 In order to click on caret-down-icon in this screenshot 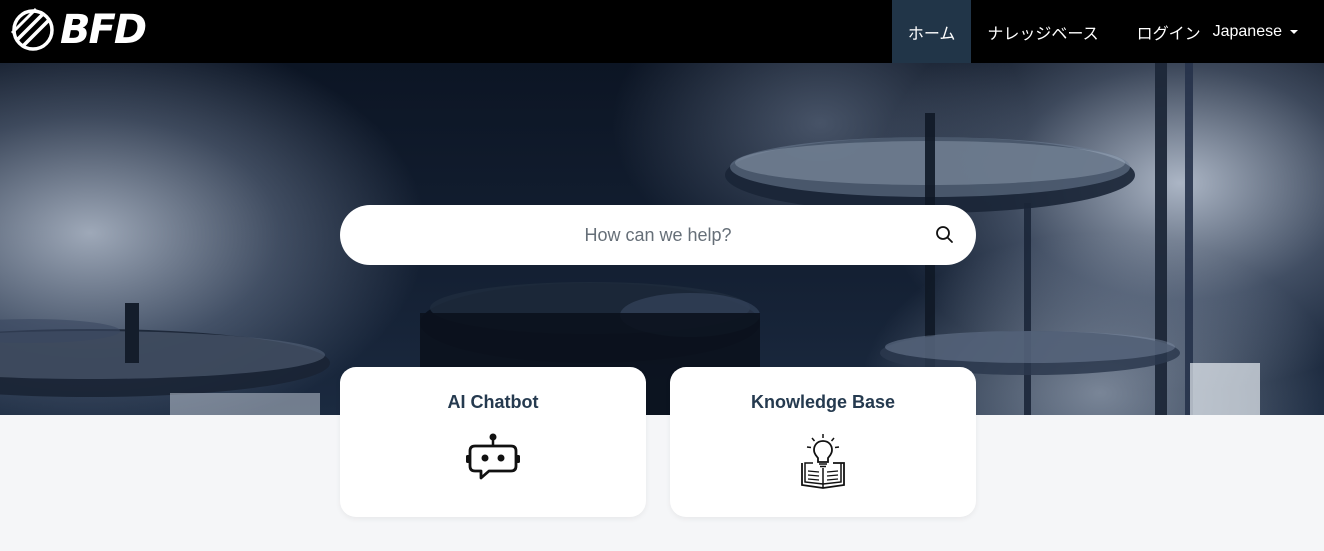, I will do `click(1294, 31)`.